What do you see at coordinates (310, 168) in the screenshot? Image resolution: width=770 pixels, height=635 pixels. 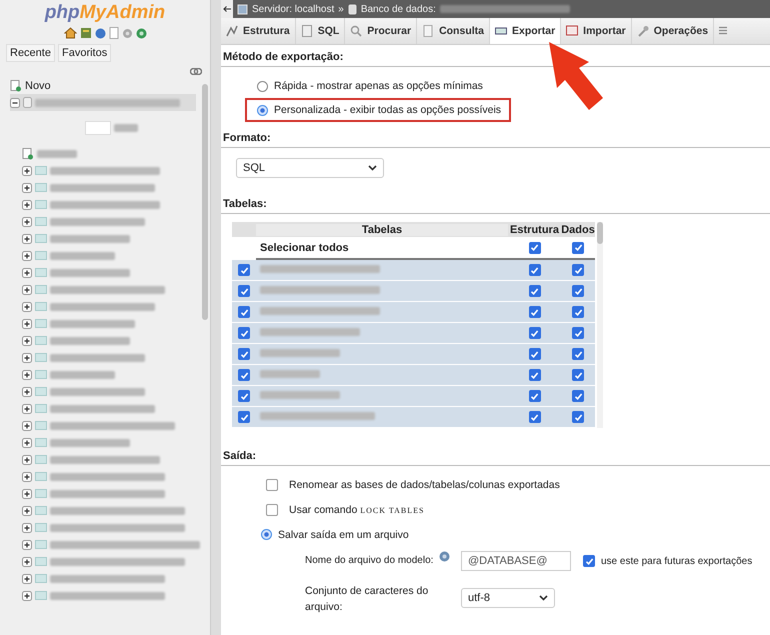 I see `format-dropdown: SQL` at bounding box center [310, 168].